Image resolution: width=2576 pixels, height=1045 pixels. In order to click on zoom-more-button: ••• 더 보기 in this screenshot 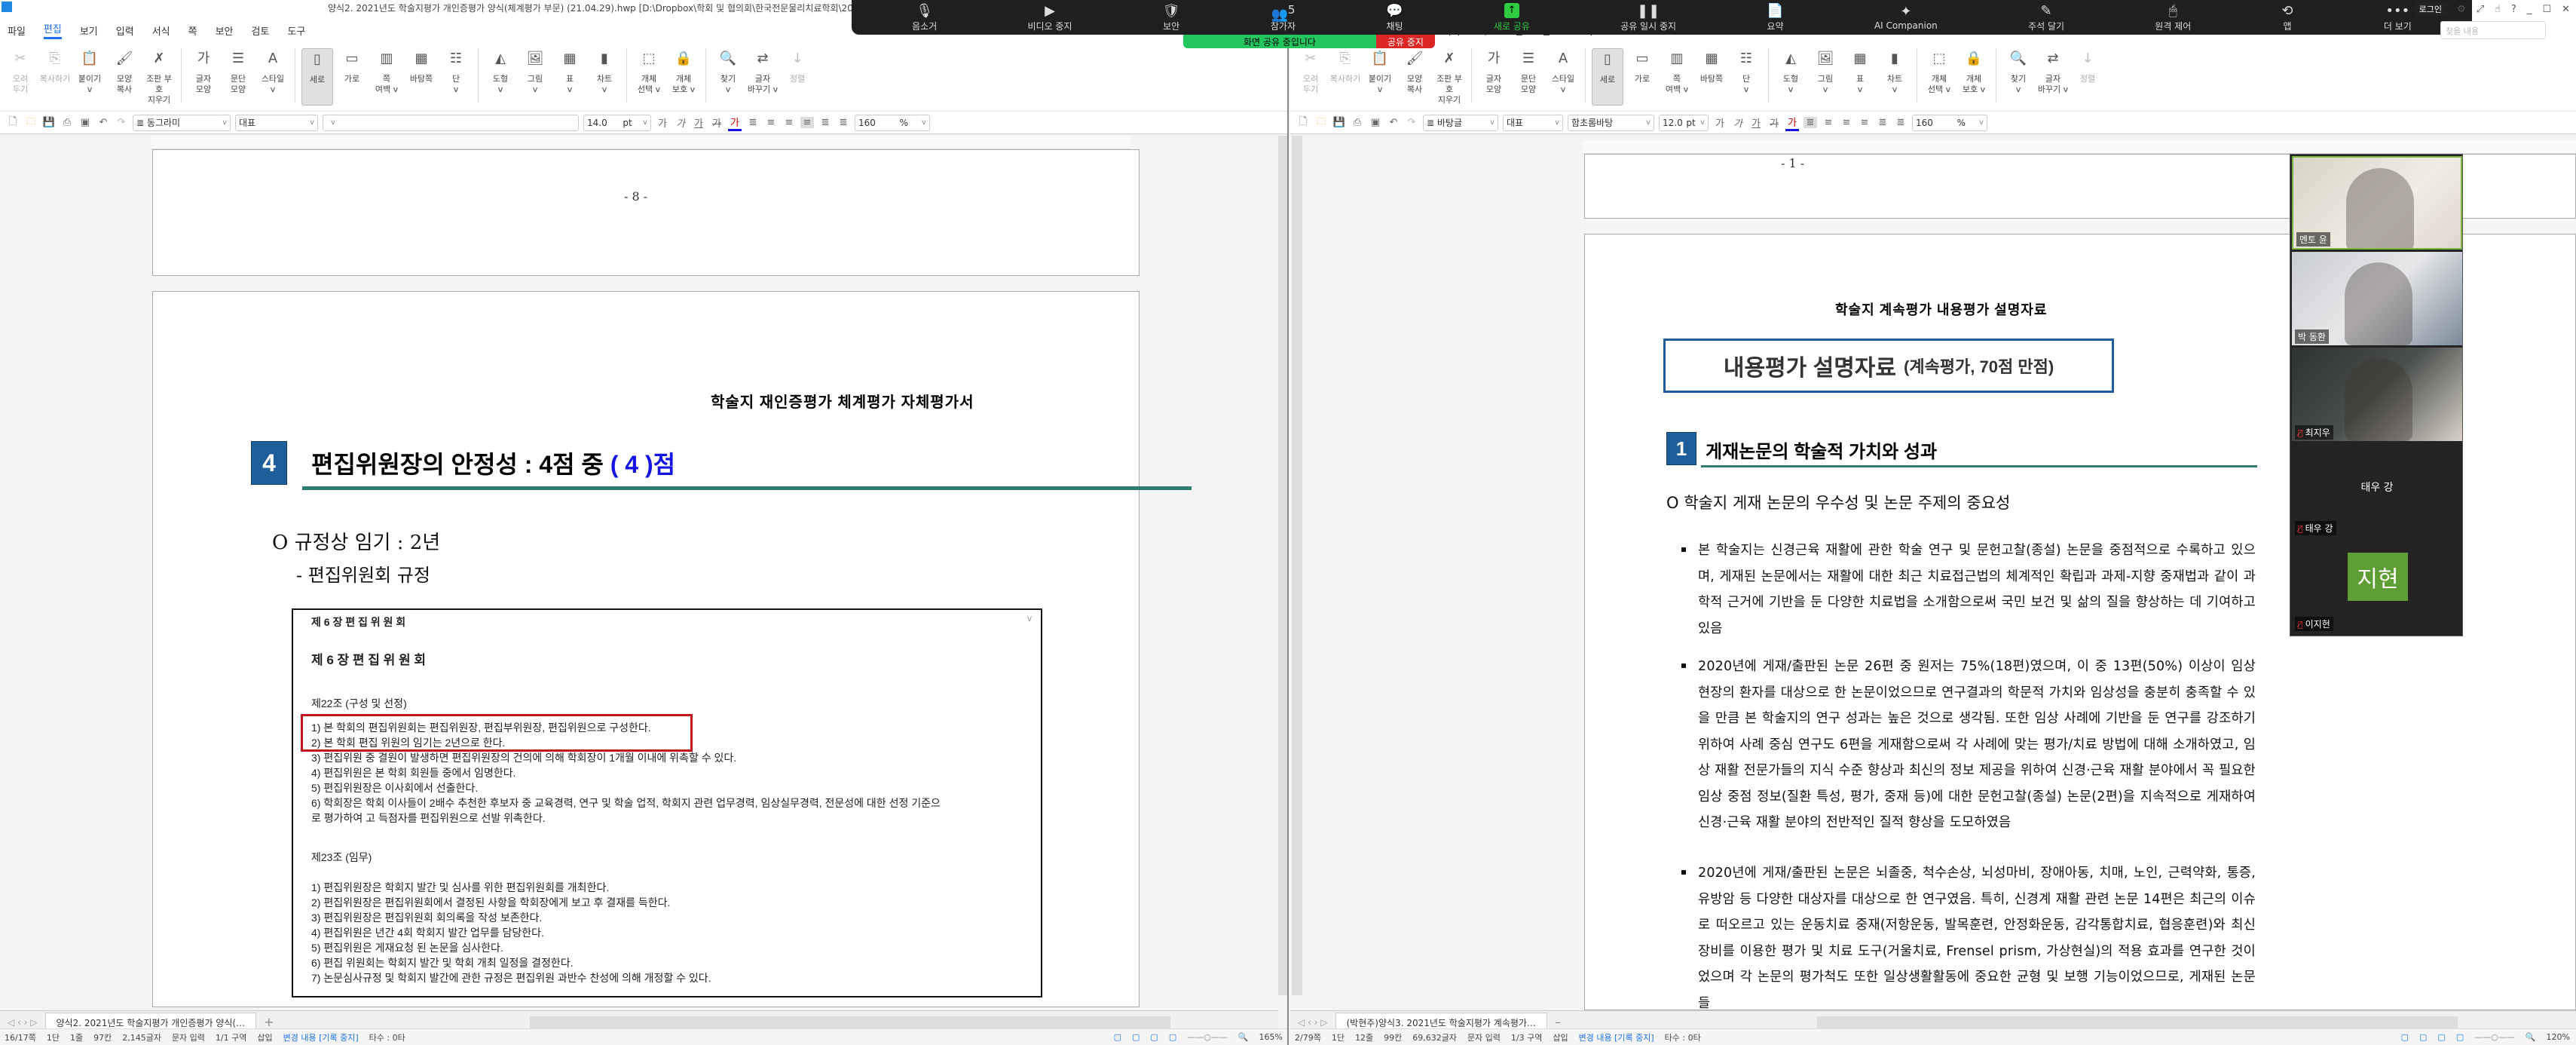, I will do `click(2398, 17)`.